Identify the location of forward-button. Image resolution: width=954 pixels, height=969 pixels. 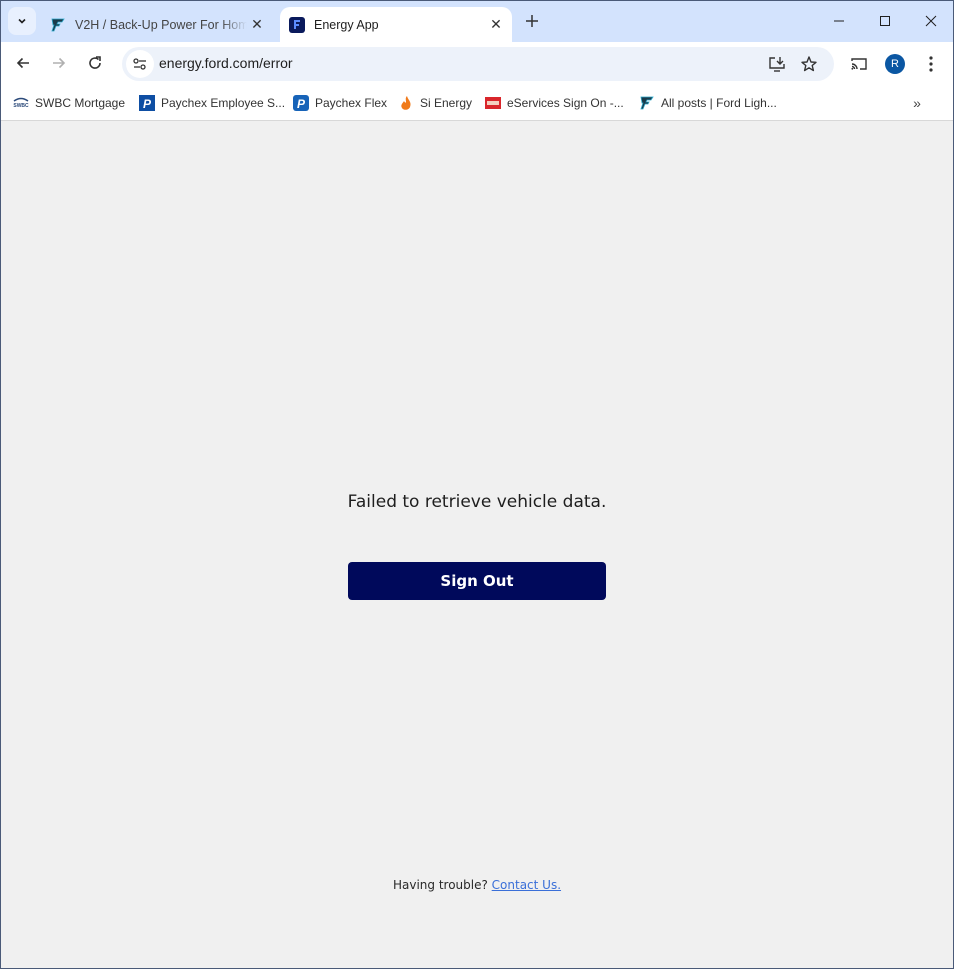
(59, 63).